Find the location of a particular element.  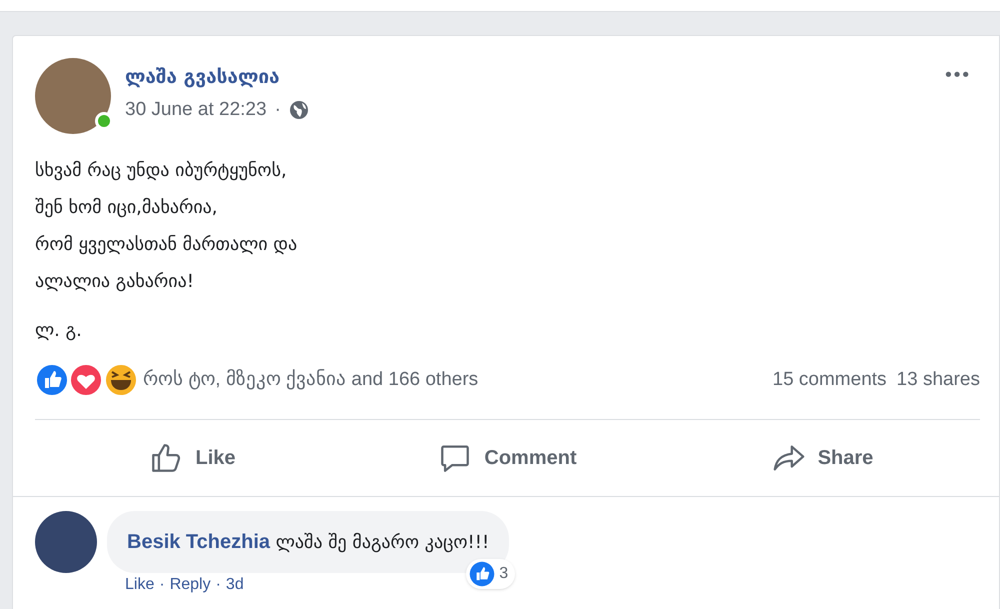

comments-count: 15 comments is located at coordinates (829, 380).